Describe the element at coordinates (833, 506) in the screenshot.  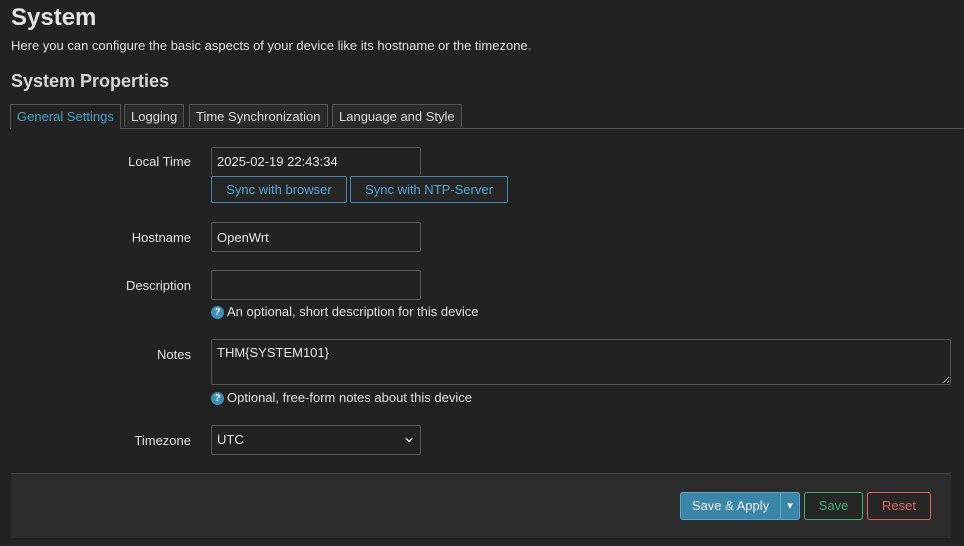
I see `save-button: Save` at that location.